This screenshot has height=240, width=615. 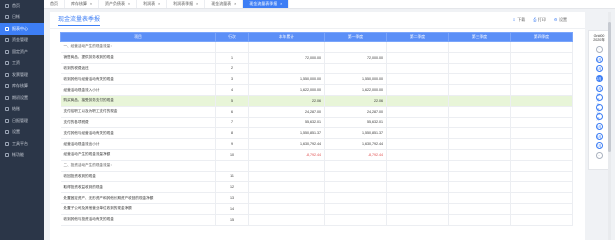 I want to click on period-month: 11月, so click(x=599, y=108).